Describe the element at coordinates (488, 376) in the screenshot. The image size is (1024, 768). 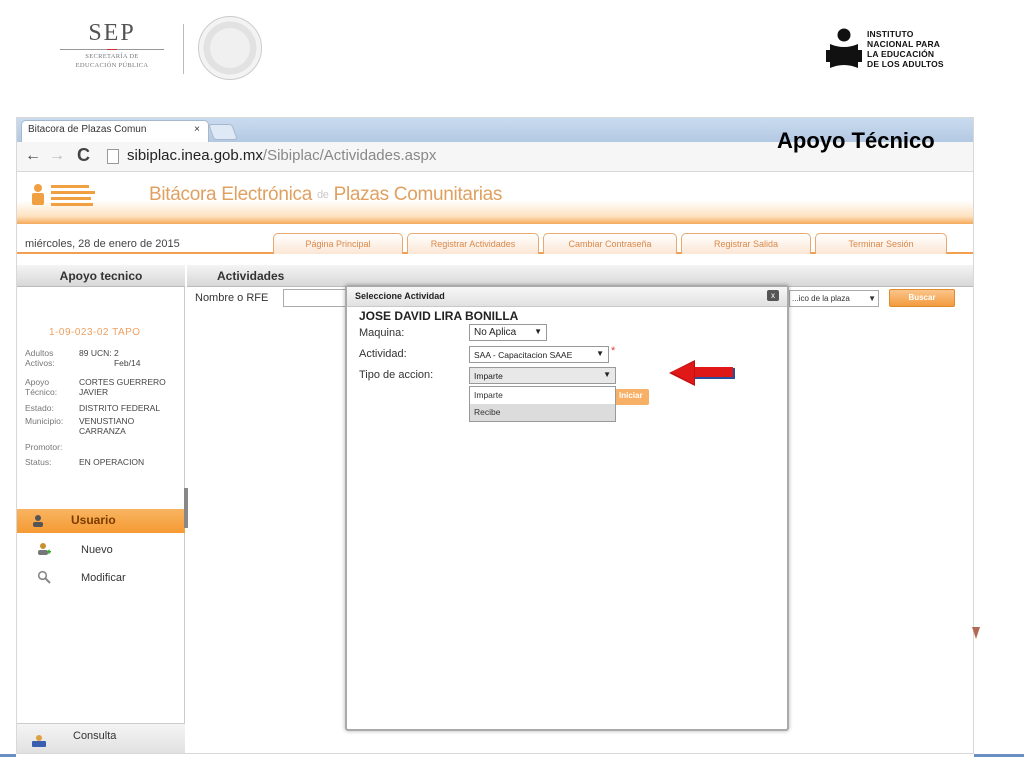
I see `tipo-accion-value: Imparte` at that location.